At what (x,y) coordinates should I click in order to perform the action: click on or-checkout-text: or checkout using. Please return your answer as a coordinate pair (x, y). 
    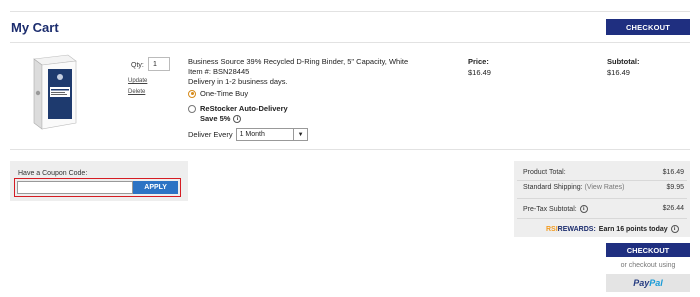
    Looking at the image, I should click on (648, 265).